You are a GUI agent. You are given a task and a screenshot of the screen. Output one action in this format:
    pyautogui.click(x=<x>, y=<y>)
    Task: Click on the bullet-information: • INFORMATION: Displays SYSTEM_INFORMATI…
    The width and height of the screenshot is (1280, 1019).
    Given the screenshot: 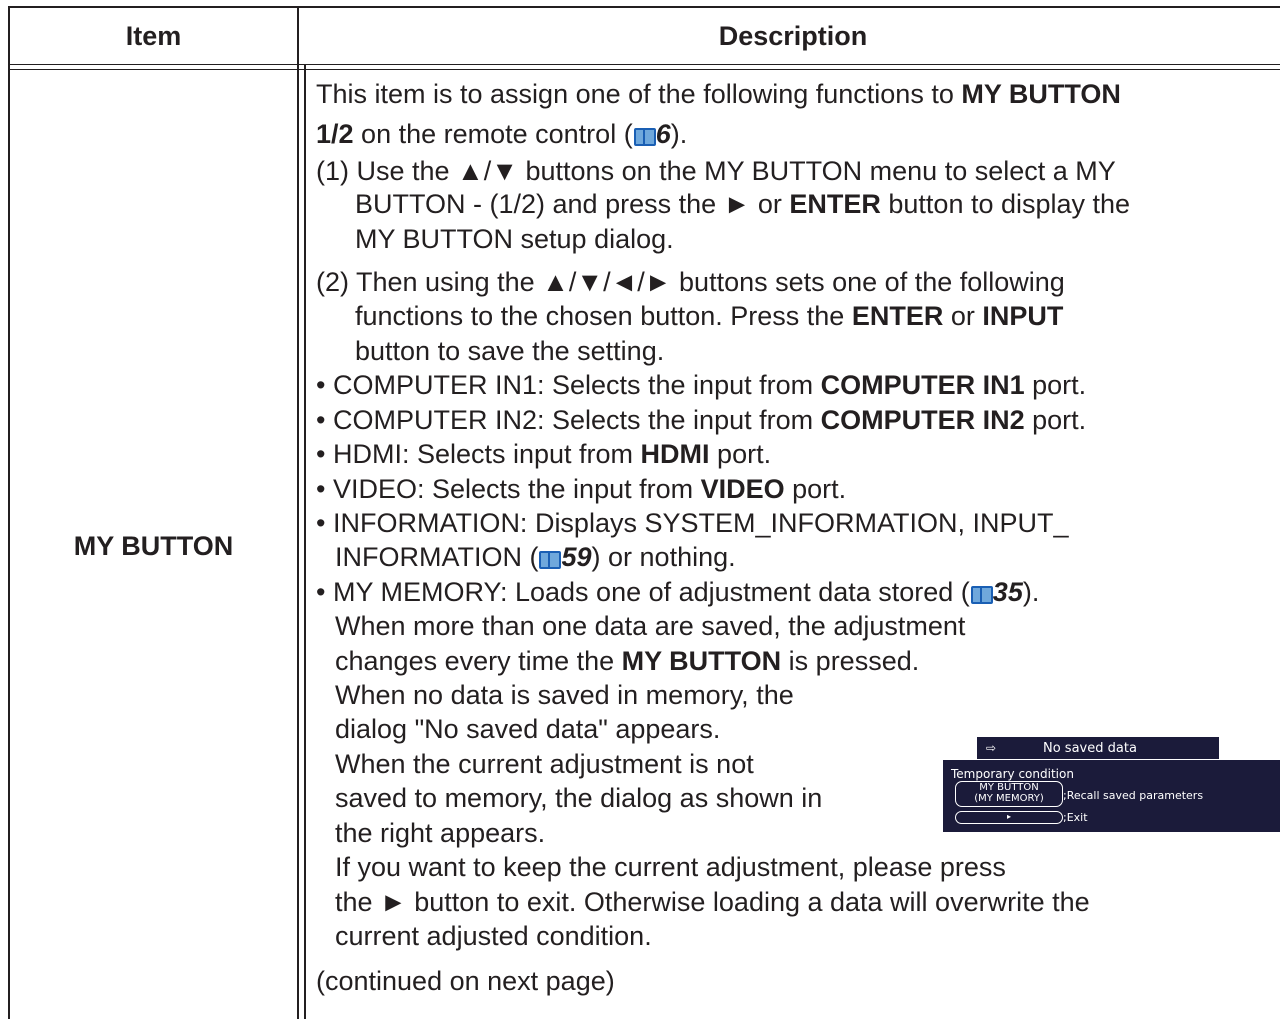 What is the action you would take?
    pyautogui.click(x=692, y=523)
    